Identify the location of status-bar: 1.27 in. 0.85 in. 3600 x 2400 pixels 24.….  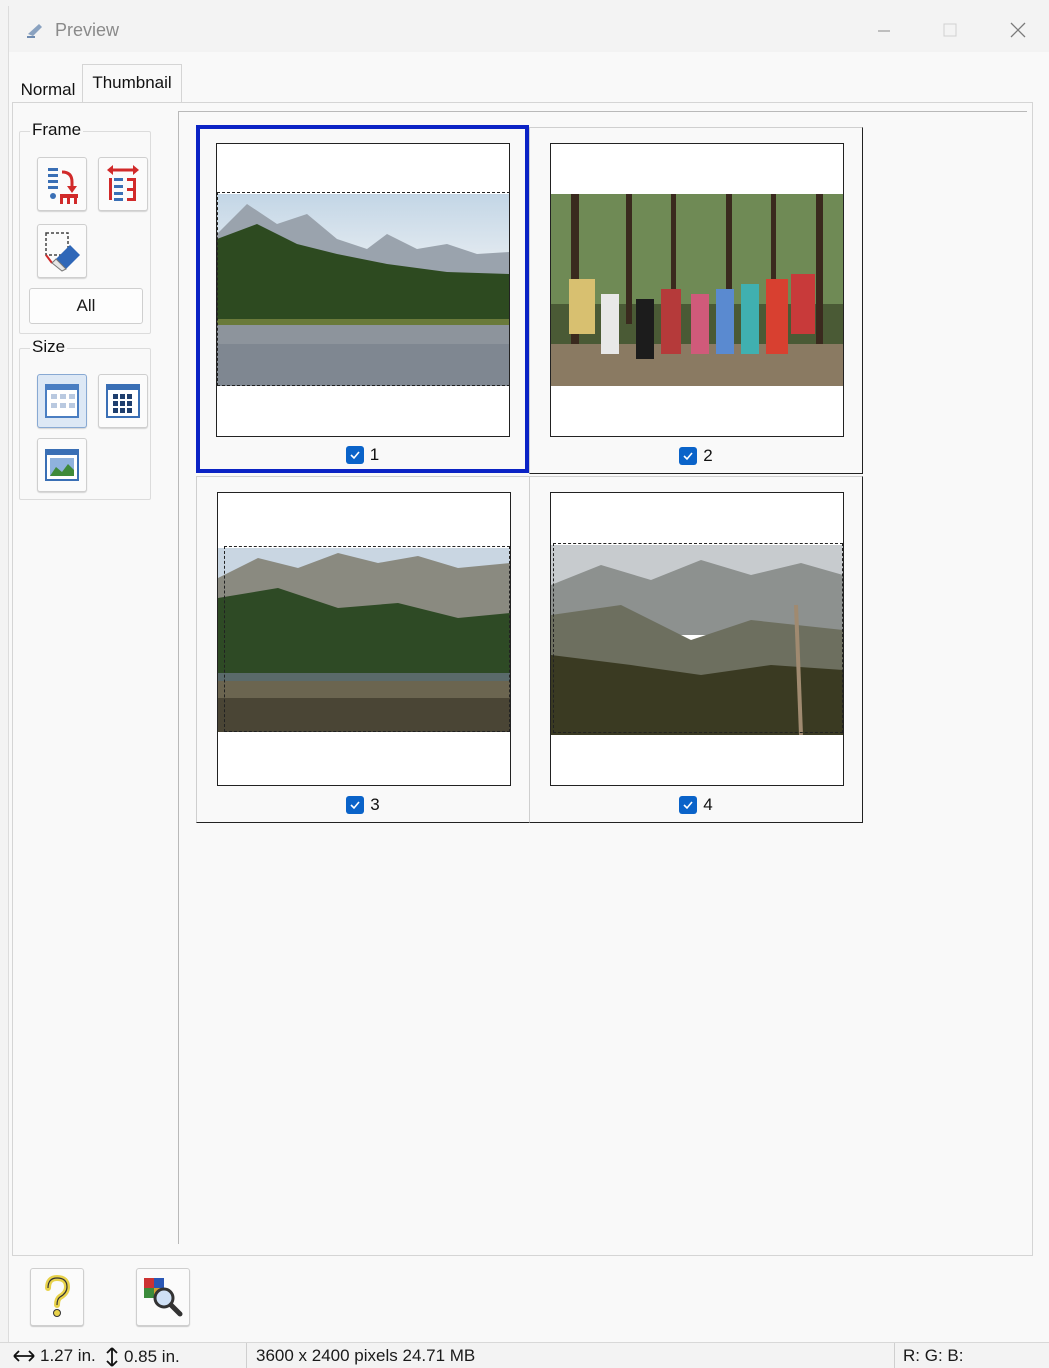
(524, 1355).